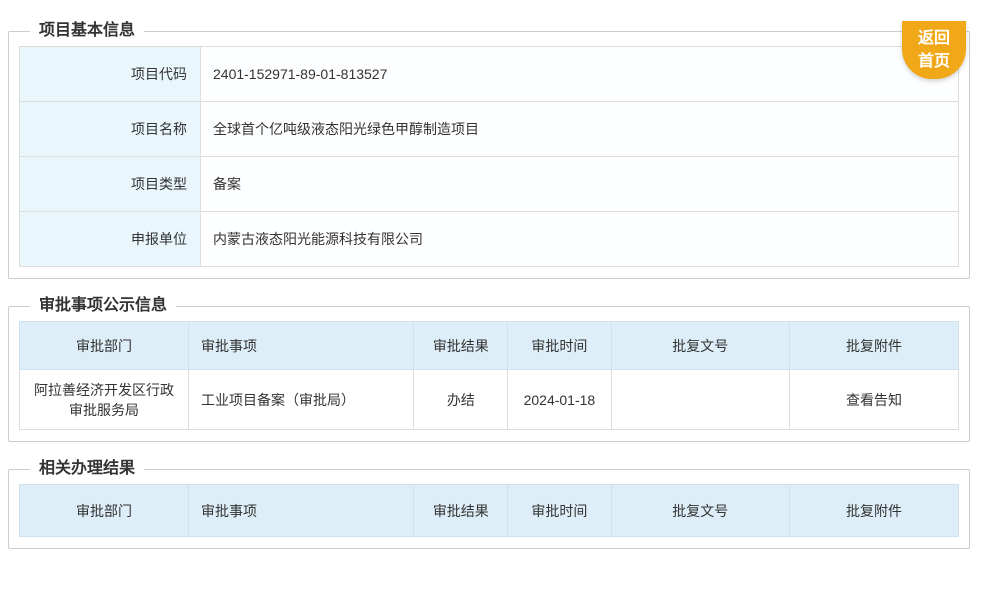 This screenshot has width=983, height=597. Describe the element at coordinates (110, 239) in the screenshot. I see `field-label-declaring-unit: 申报单位` at that location.